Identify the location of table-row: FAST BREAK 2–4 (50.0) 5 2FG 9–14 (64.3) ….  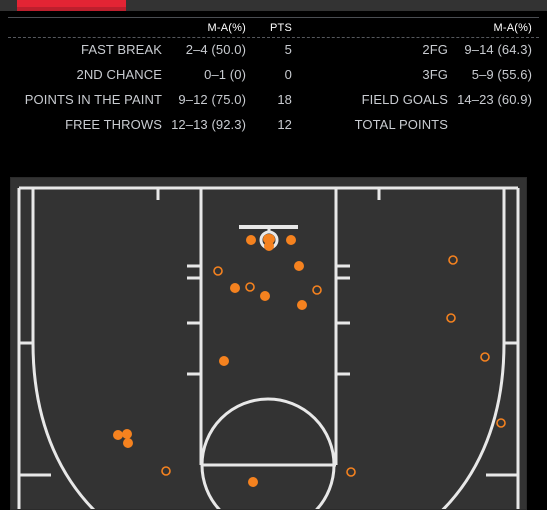
(273, 49).